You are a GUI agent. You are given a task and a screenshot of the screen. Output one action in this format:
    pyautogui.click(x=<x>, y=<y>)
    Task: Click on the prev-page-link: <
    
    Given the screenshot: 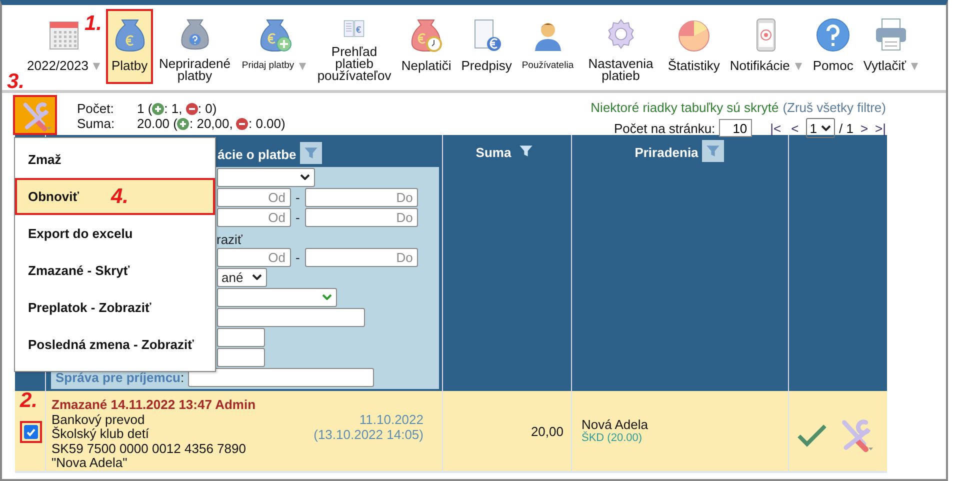 What is the action you would take?
    pyautogui.click(x=795, y=128)
    